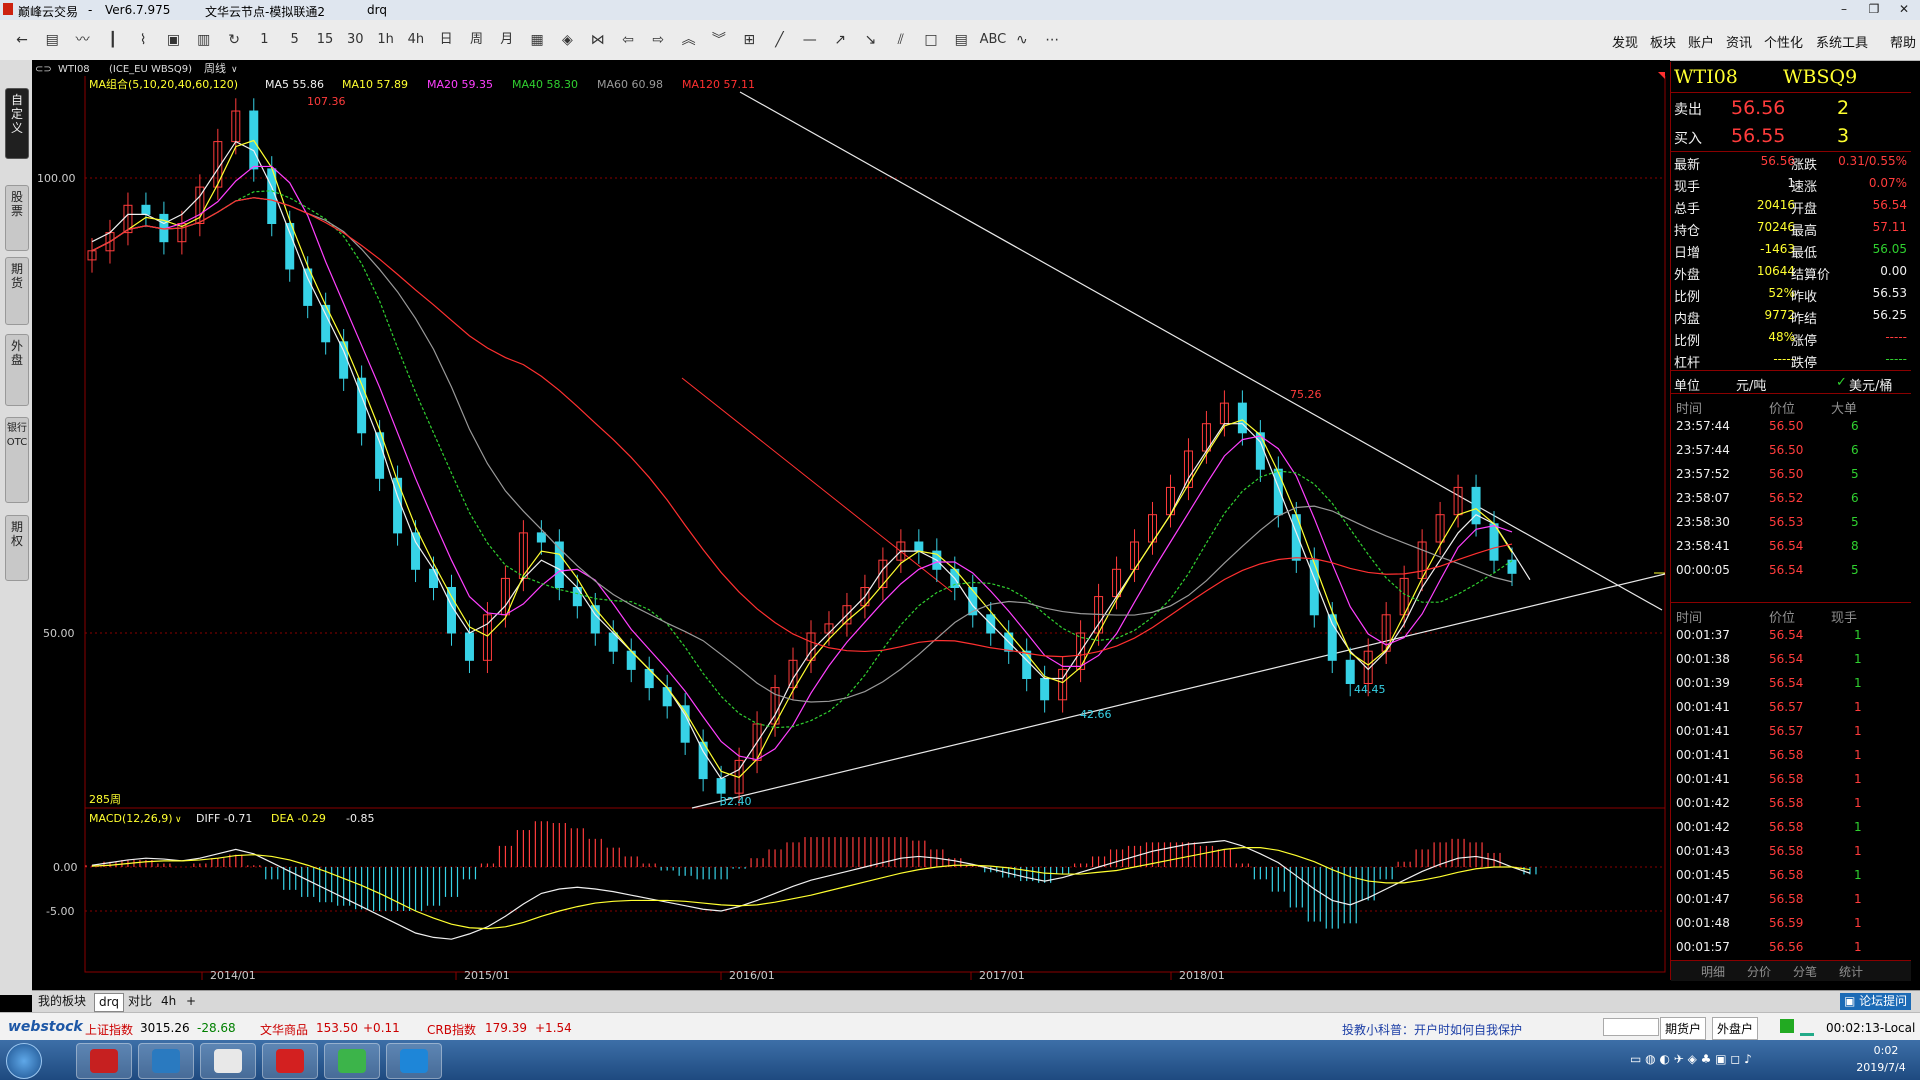  What do you see at coordinates (17, 370) in the screenshot?
I see `left-tab-3: 外盘` at bounding box center [17, 370].